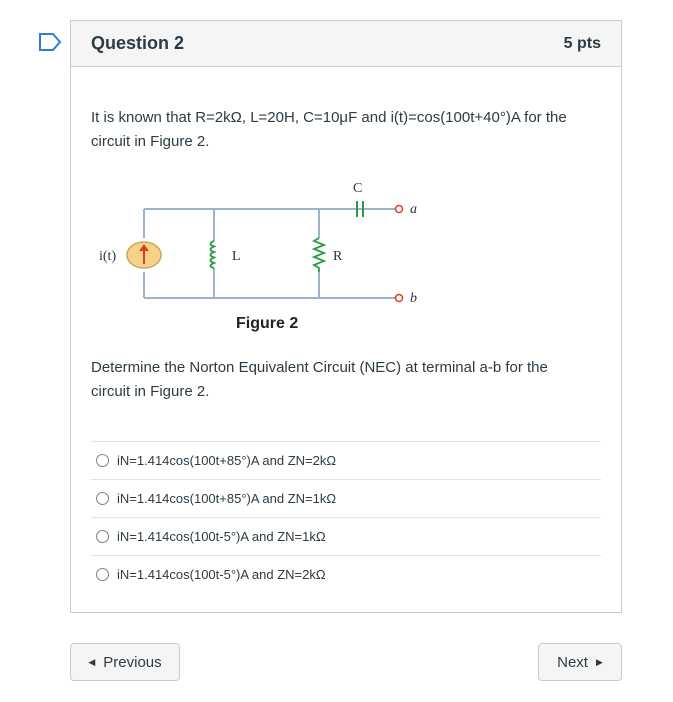 This screenshot has width=673, height=702. What do you see at coordinates (213, 254) in the screenshot?
I see `inductor-icon` at bounding box center [213, 254].